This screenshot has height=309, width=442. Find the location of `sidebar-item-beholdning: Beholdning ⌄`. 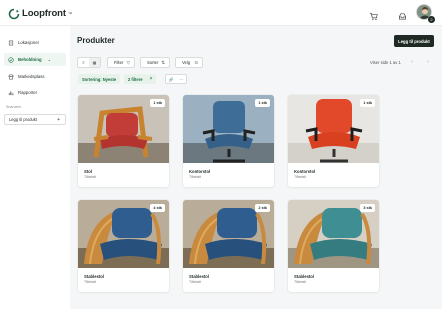

sidebar-item-beholdning: Beholdning ⌄ is located at coordinates (35, 59).